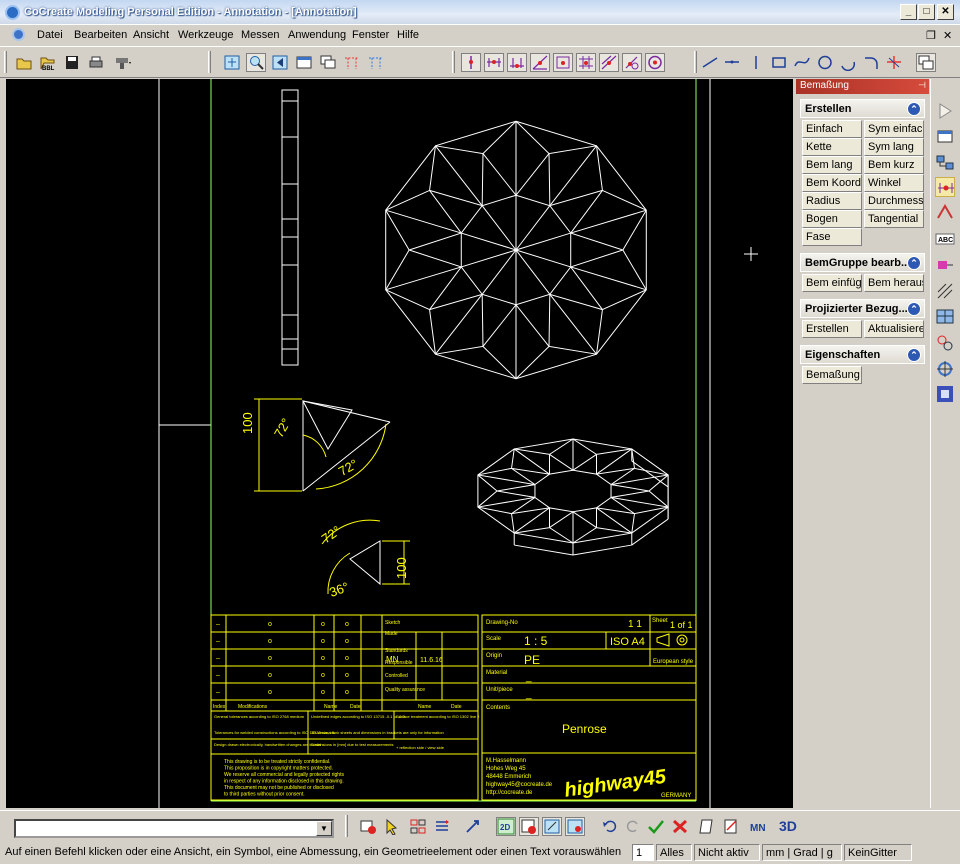 The height and width of the screenshot is (864, 960). Describe the element at coordinates (643, 852) in the screenshot. I see `status-count: 1` at that location.